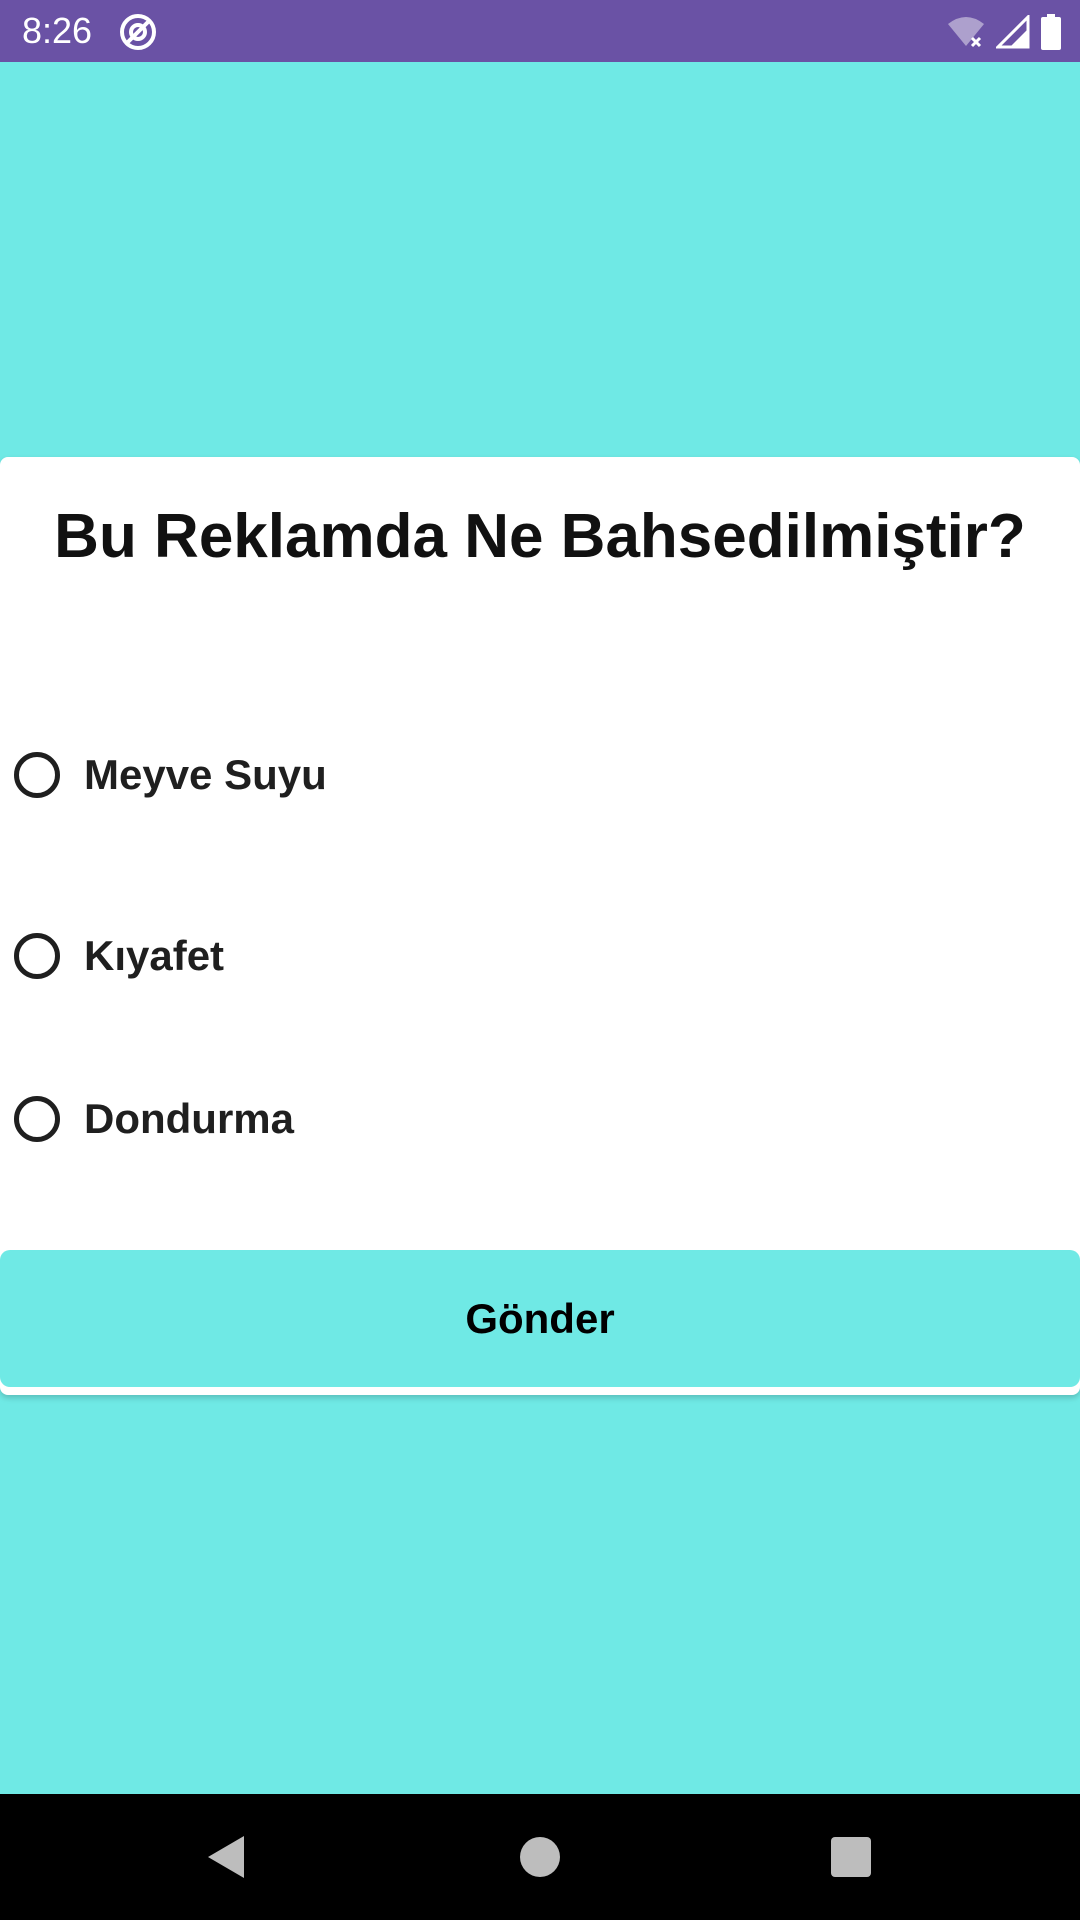  What do you see at coordinates (138, 32) in the screenshot?
I see `at-sign-icon` at bounding box center [138, 32].